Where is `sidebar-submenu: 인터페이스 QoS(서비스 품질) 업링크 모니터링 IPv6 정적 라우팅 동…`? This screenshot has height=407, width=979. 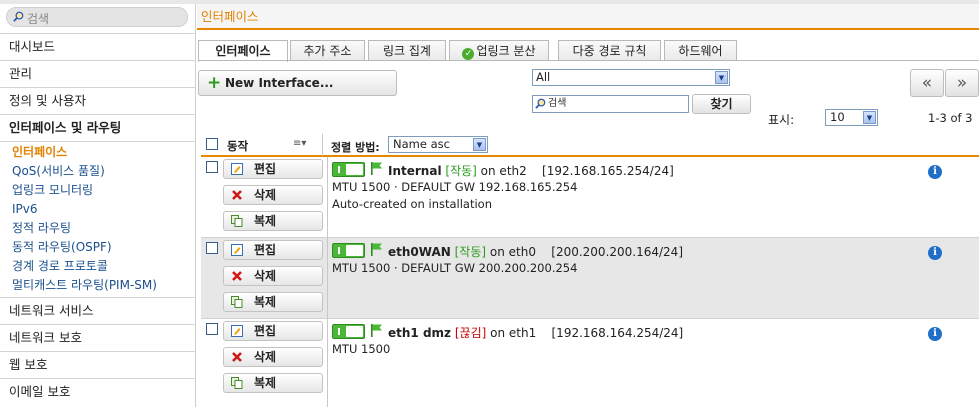 sidebar-submenu: 인터페이스 QoS(서비스 품질) 업링크 모니터링 IPv6 정적 라우팅 동… is located at coordinates (98, 219).